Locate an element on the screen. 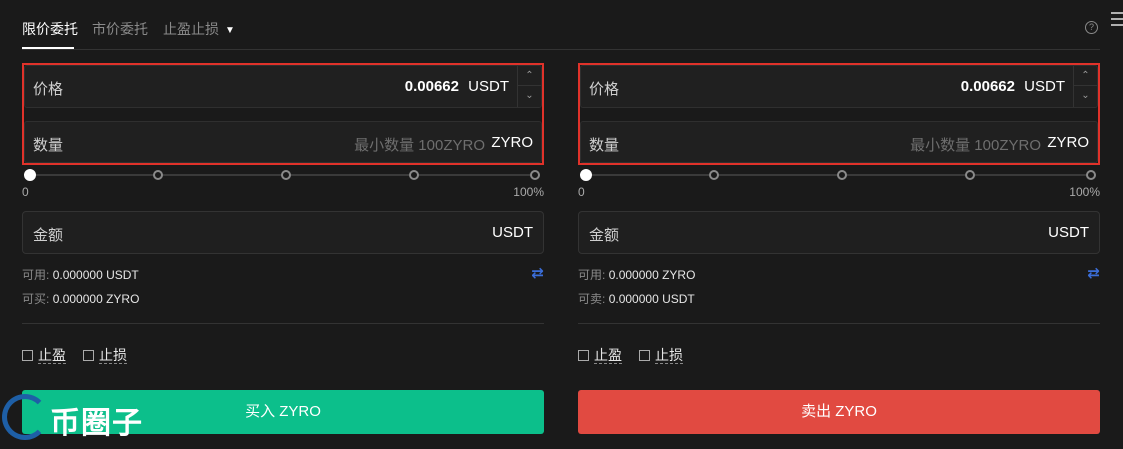  sell-button: 卖出 ZYRO is located at coordinates (839, 412).